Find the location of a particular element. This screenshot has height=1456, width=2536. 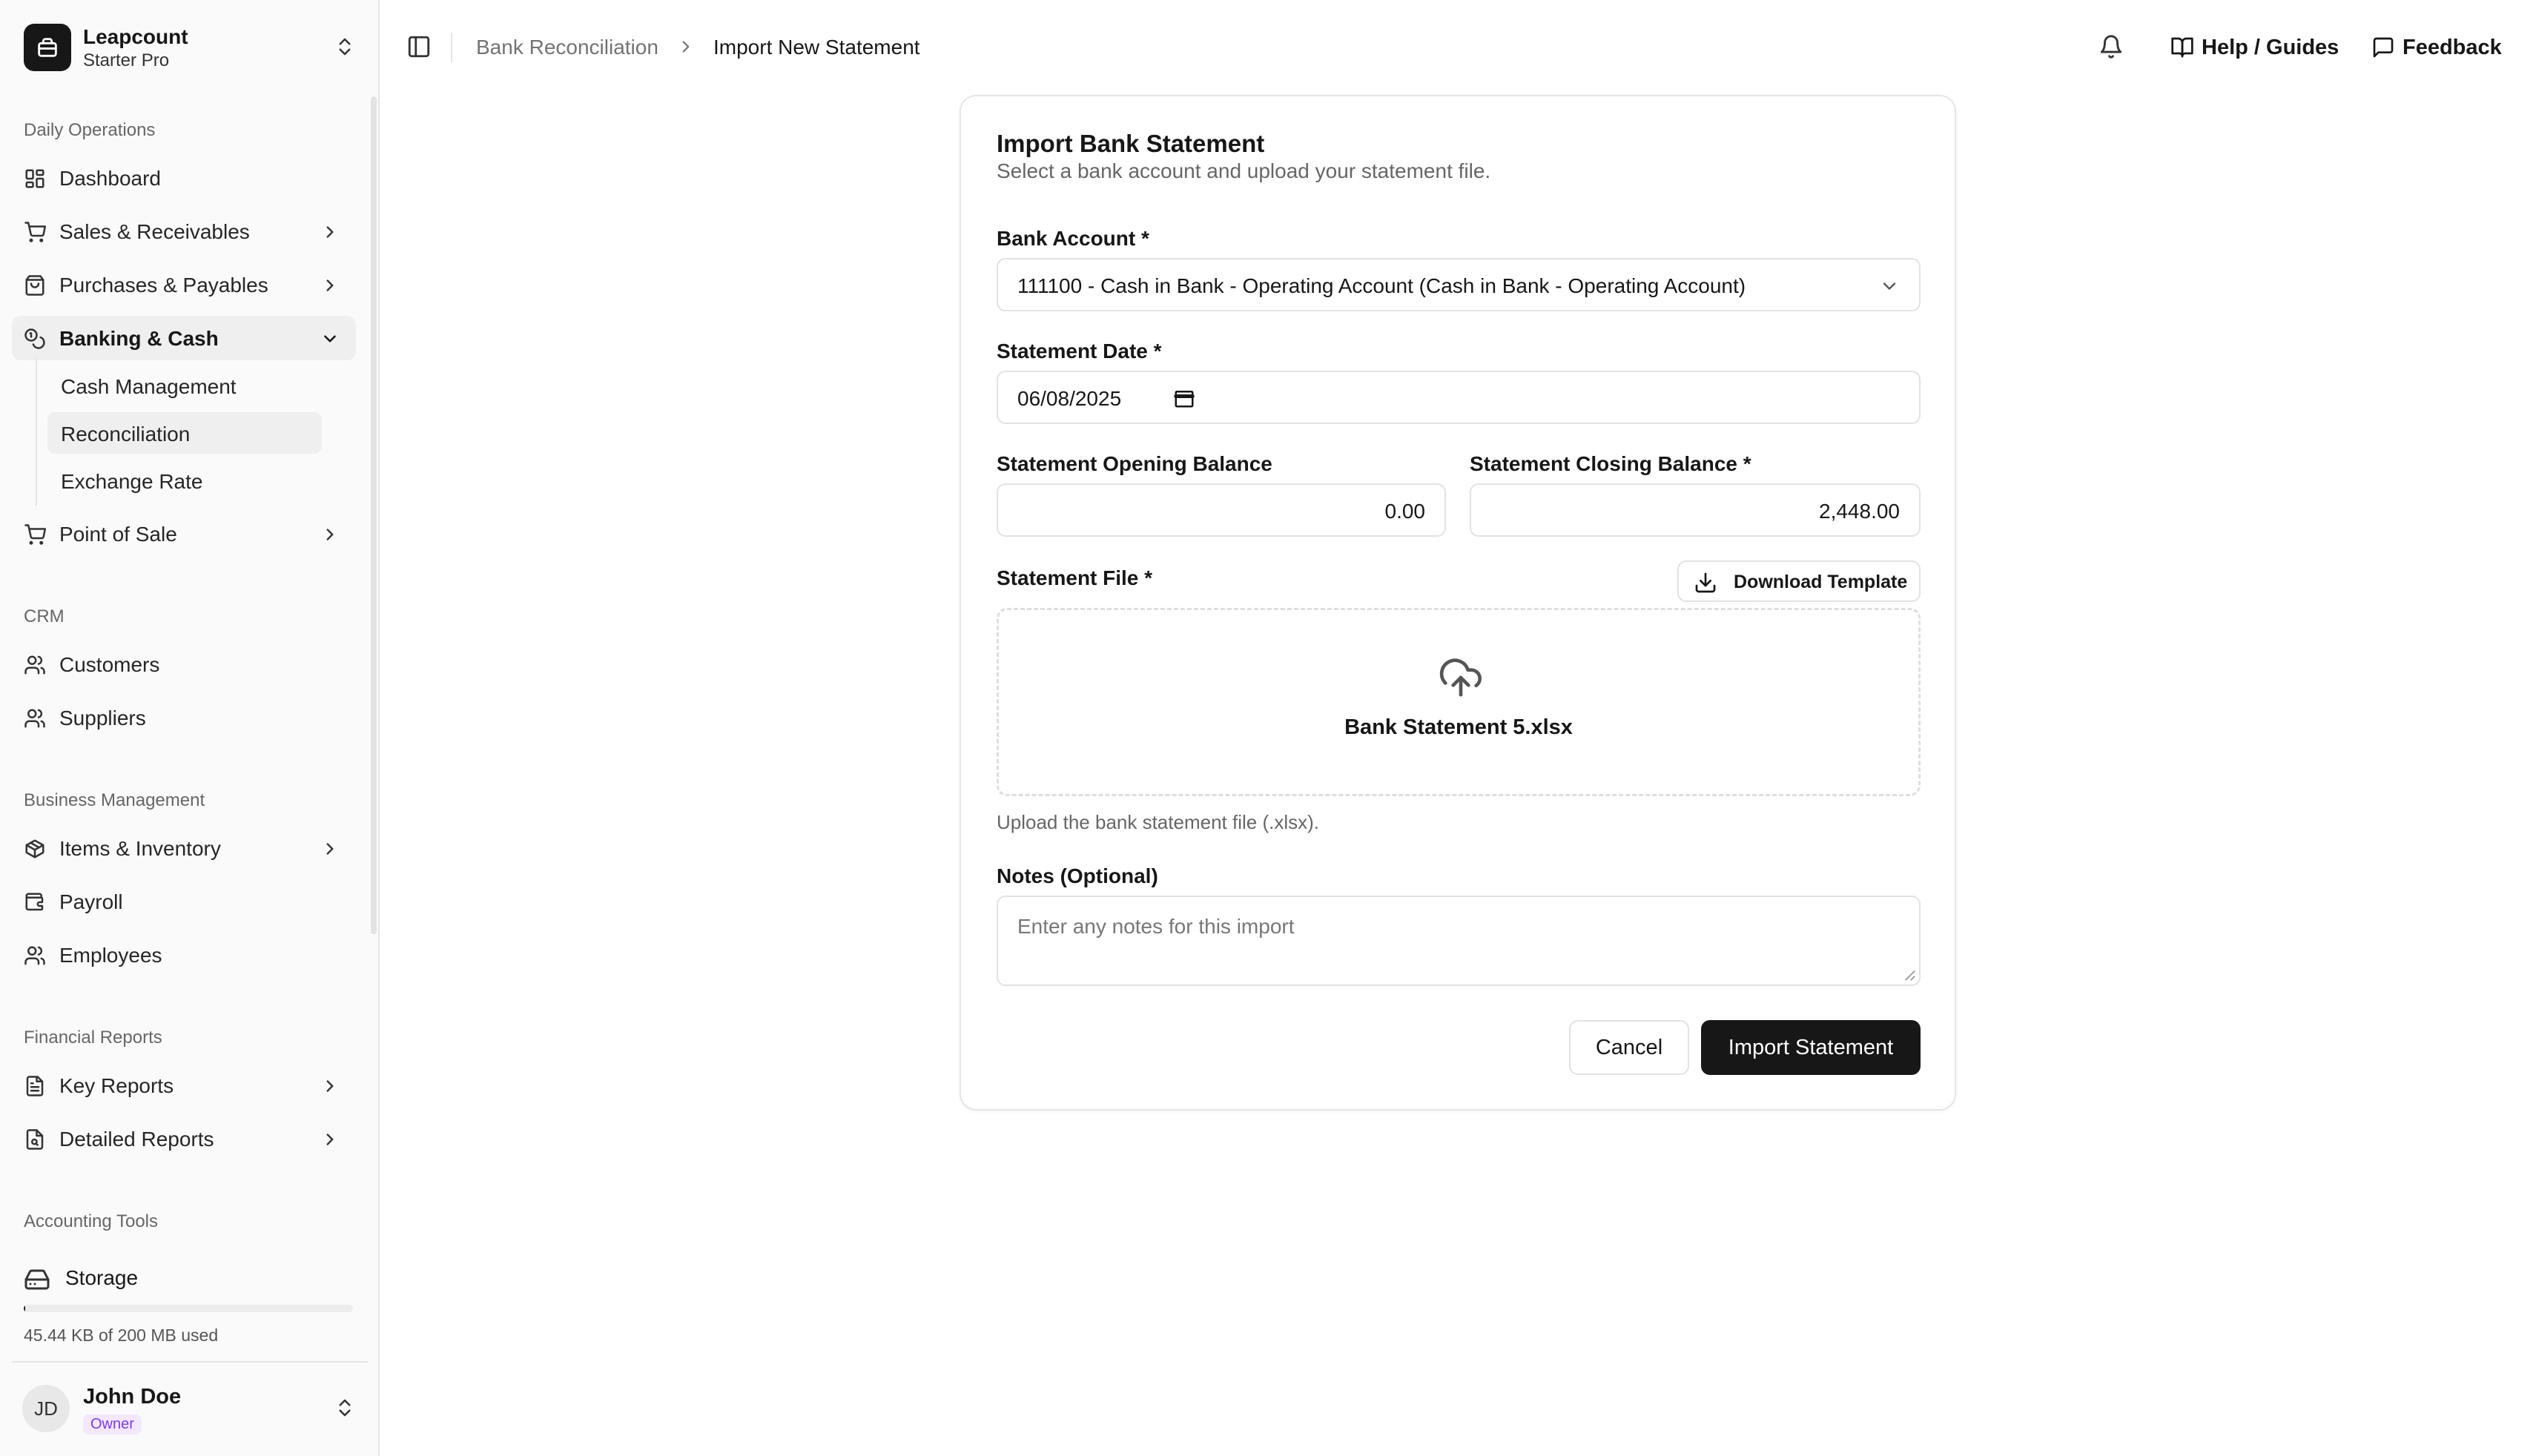

sidebar-item-label: Employees is located at coordinates (111, 955).